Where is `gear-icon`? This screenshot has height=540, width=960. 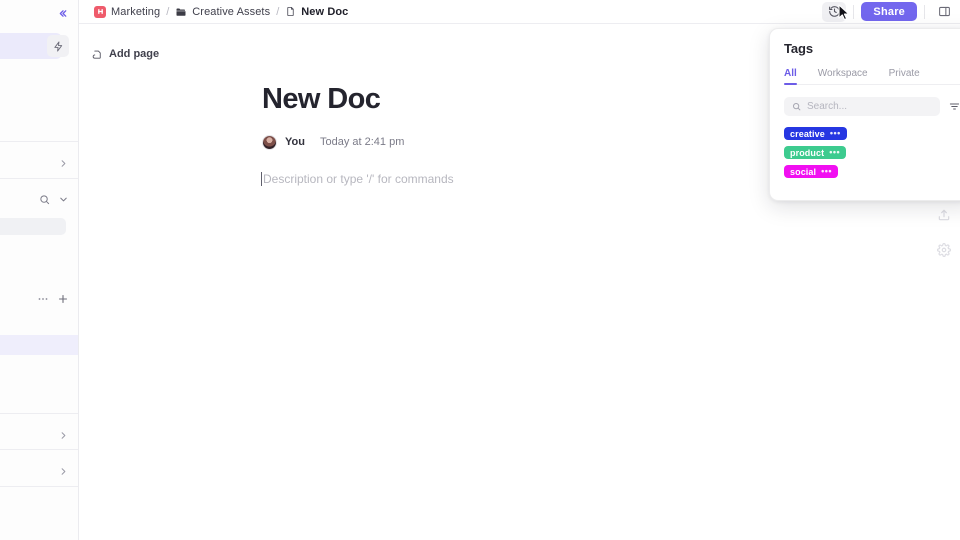
gear-icon is located at coordinates (943, 250).